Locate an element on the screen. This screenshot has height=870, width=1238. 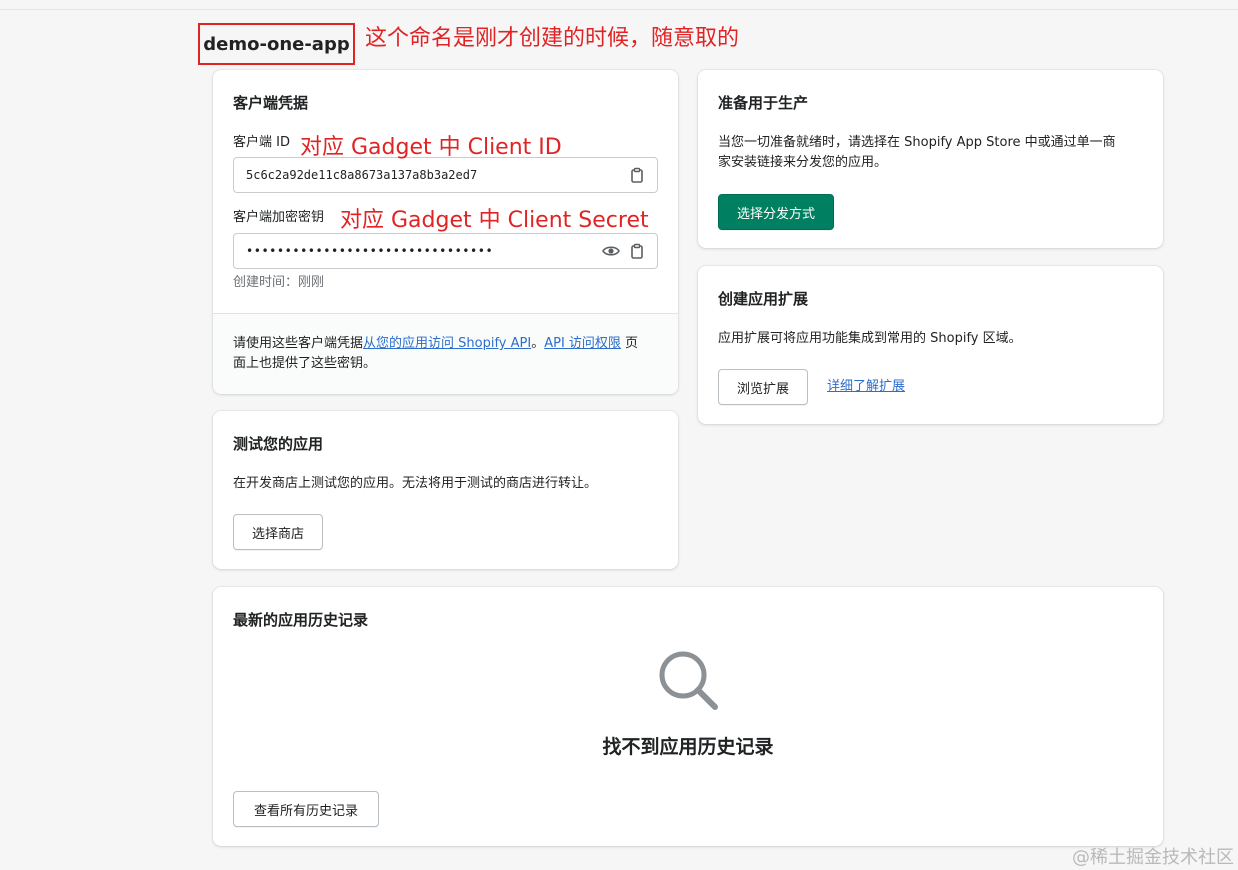
extensions-title: 创建应用扩展 is located at coordinates (763, 299).